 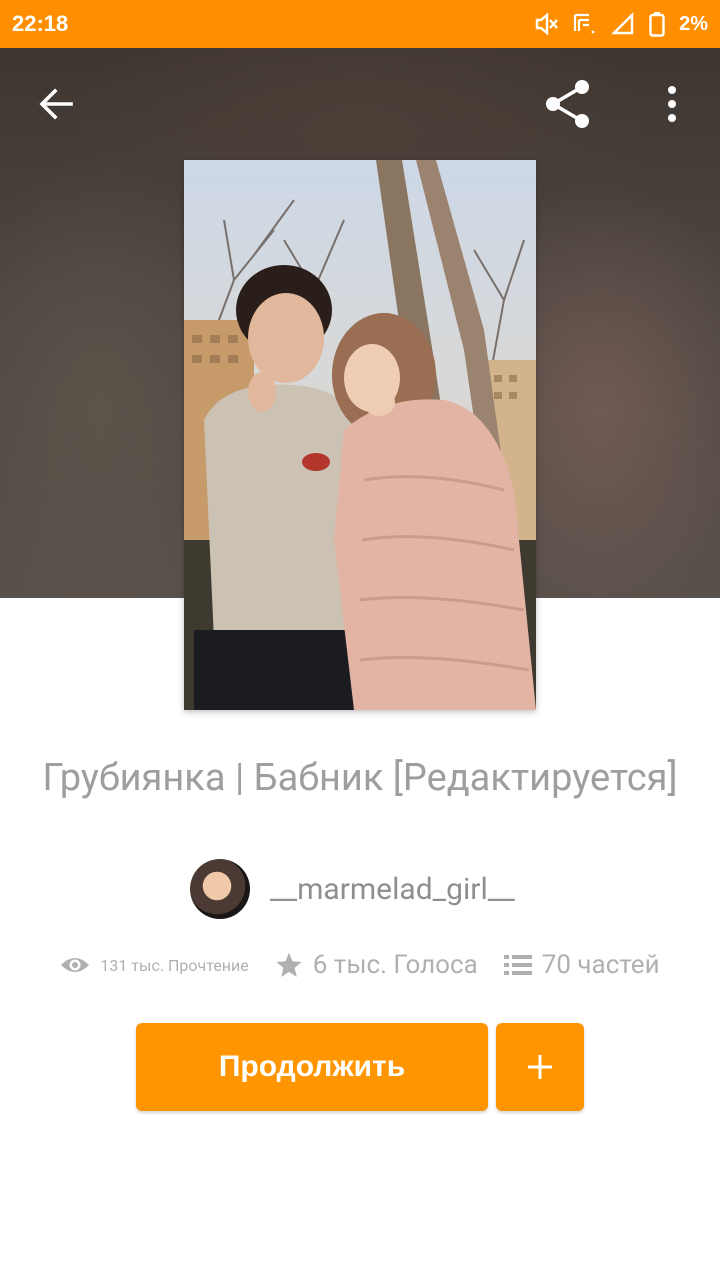 I want to click on continue-reading-button: Продолжить, so click(x=312, y=1067).